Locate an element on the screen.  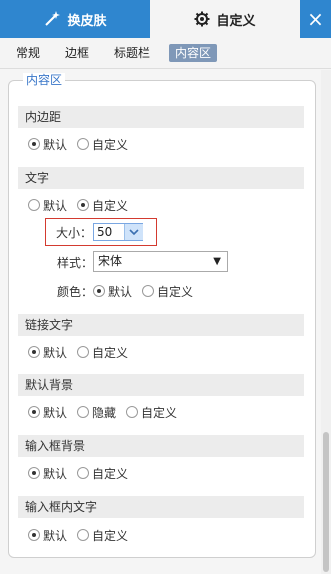
input-bg-radio-group: 默认 自定义 is located at coordinates (83, 473).